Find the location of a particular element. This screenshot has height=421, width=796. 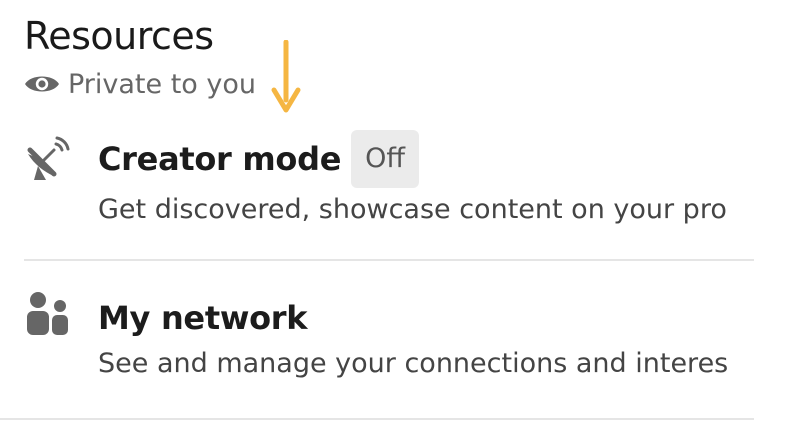

eye-icon is located at coordinates (42, 84).